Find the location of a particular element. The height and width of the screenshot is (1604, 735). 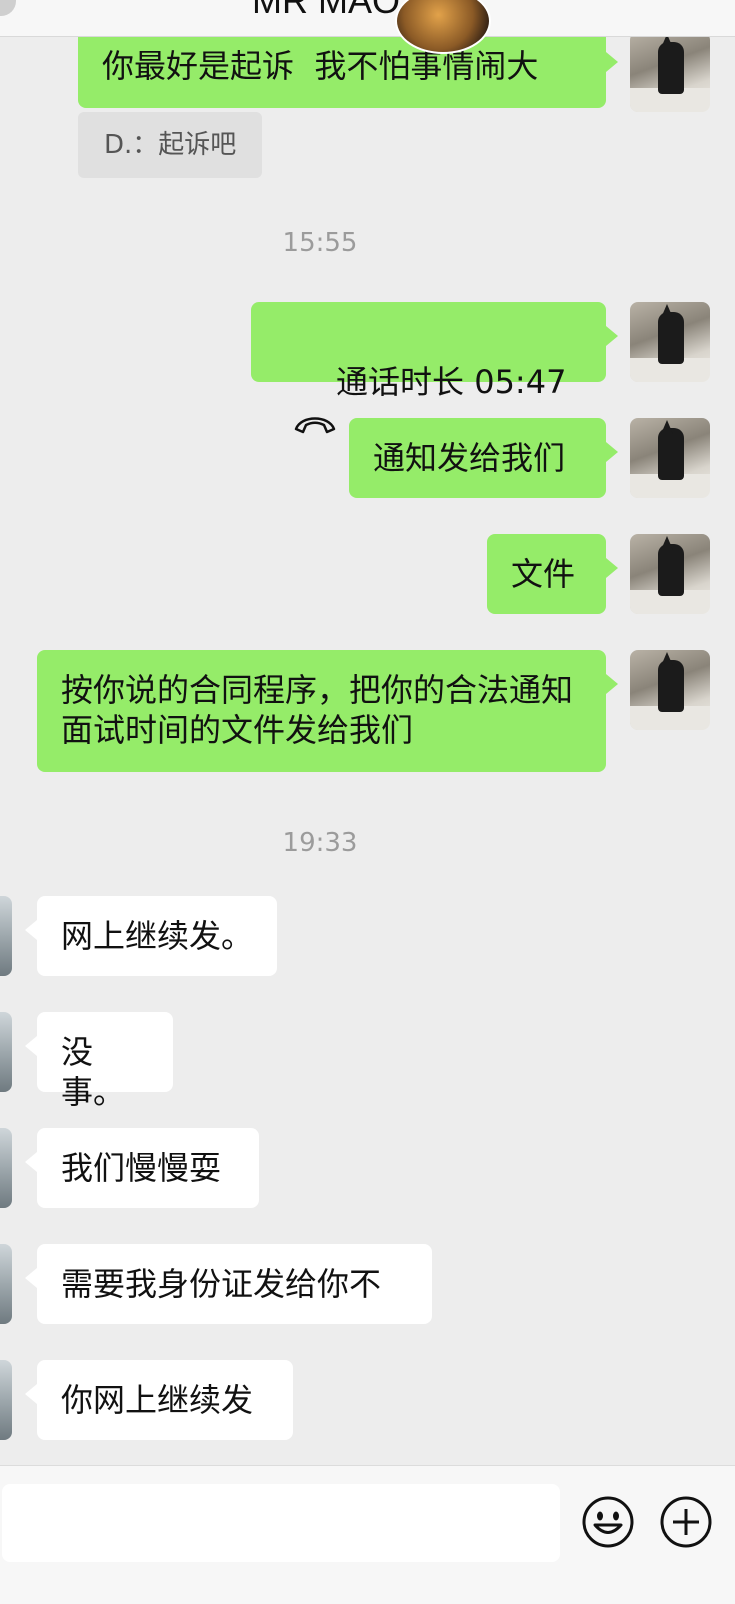

received-message-bubble: 需要我身份证发给你不 is located at coordinates (228, 1284).